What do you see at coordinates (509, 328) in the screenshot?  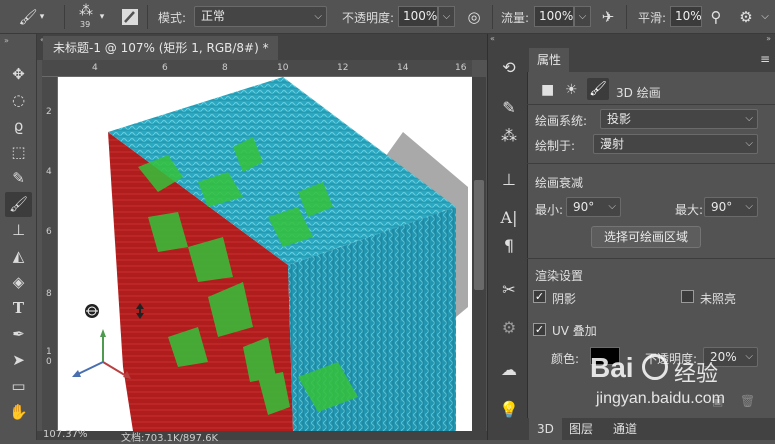 I see `3d-materials-icon: ⚙` at bounding box center [509, 328].